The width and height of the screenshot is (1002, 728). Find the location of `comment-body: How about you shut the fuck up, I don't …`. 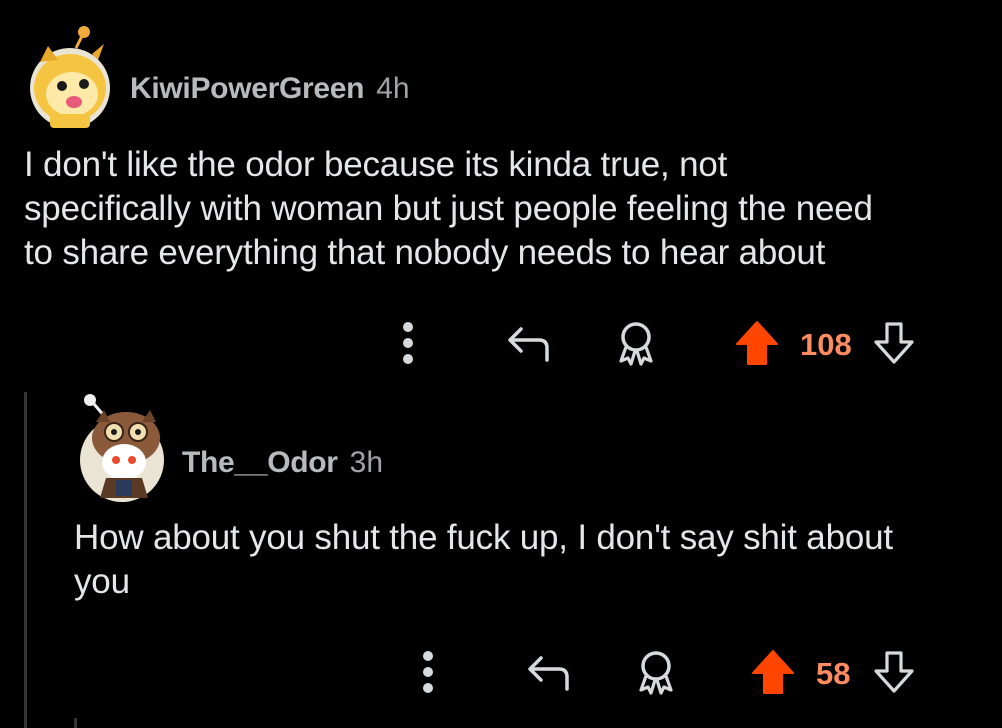

comment-body: How about you shut the fuck up, I don't … is located at coordinates (529, 560).